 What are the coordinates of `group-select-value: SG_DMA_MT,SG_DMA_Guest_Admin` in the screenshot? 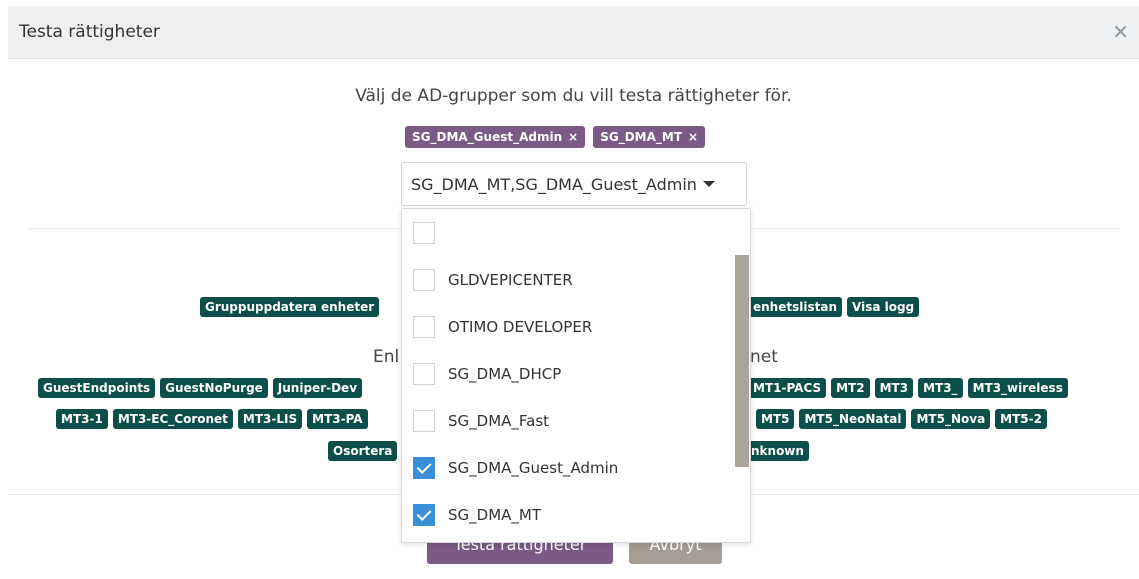 It's located at (554, 184).